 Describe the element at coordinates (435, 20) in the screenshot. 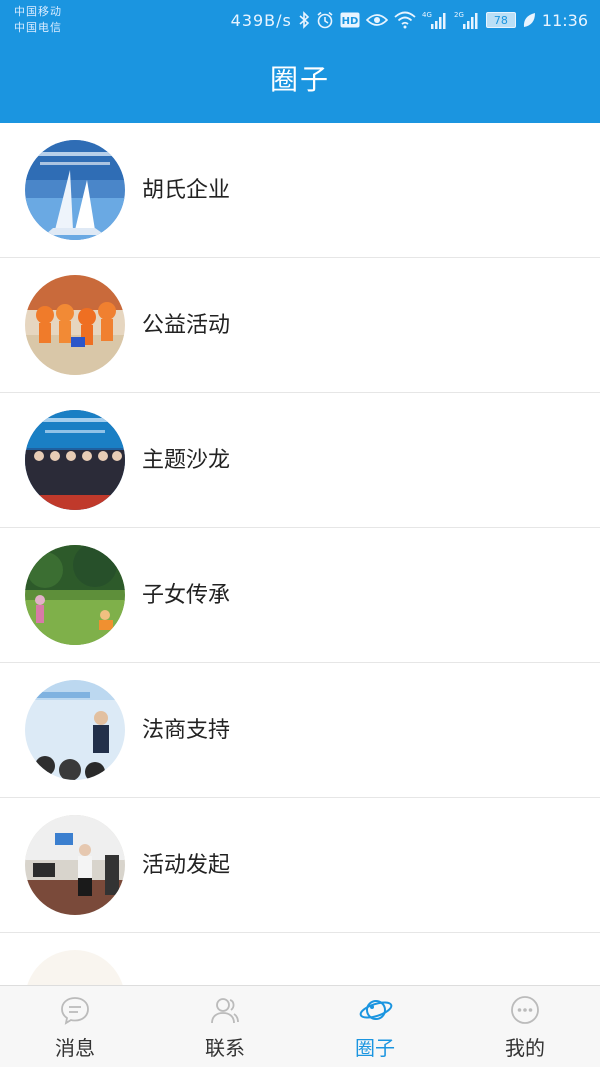

I see `signal-icon: 4G` at that location.